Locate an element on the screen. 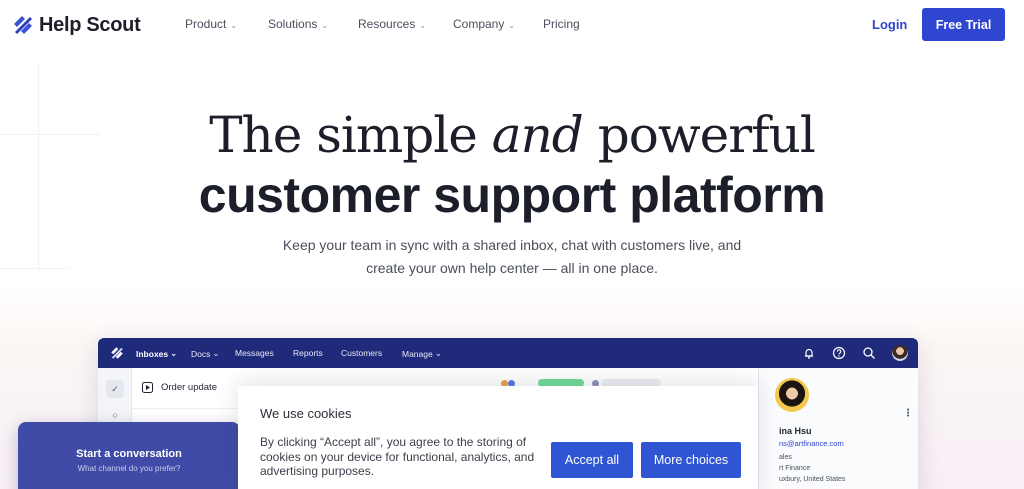 Image resolution: width=1024 pixels, height=489 pixels. app-nav-customers: Customers is located at coordinates (361, 353).